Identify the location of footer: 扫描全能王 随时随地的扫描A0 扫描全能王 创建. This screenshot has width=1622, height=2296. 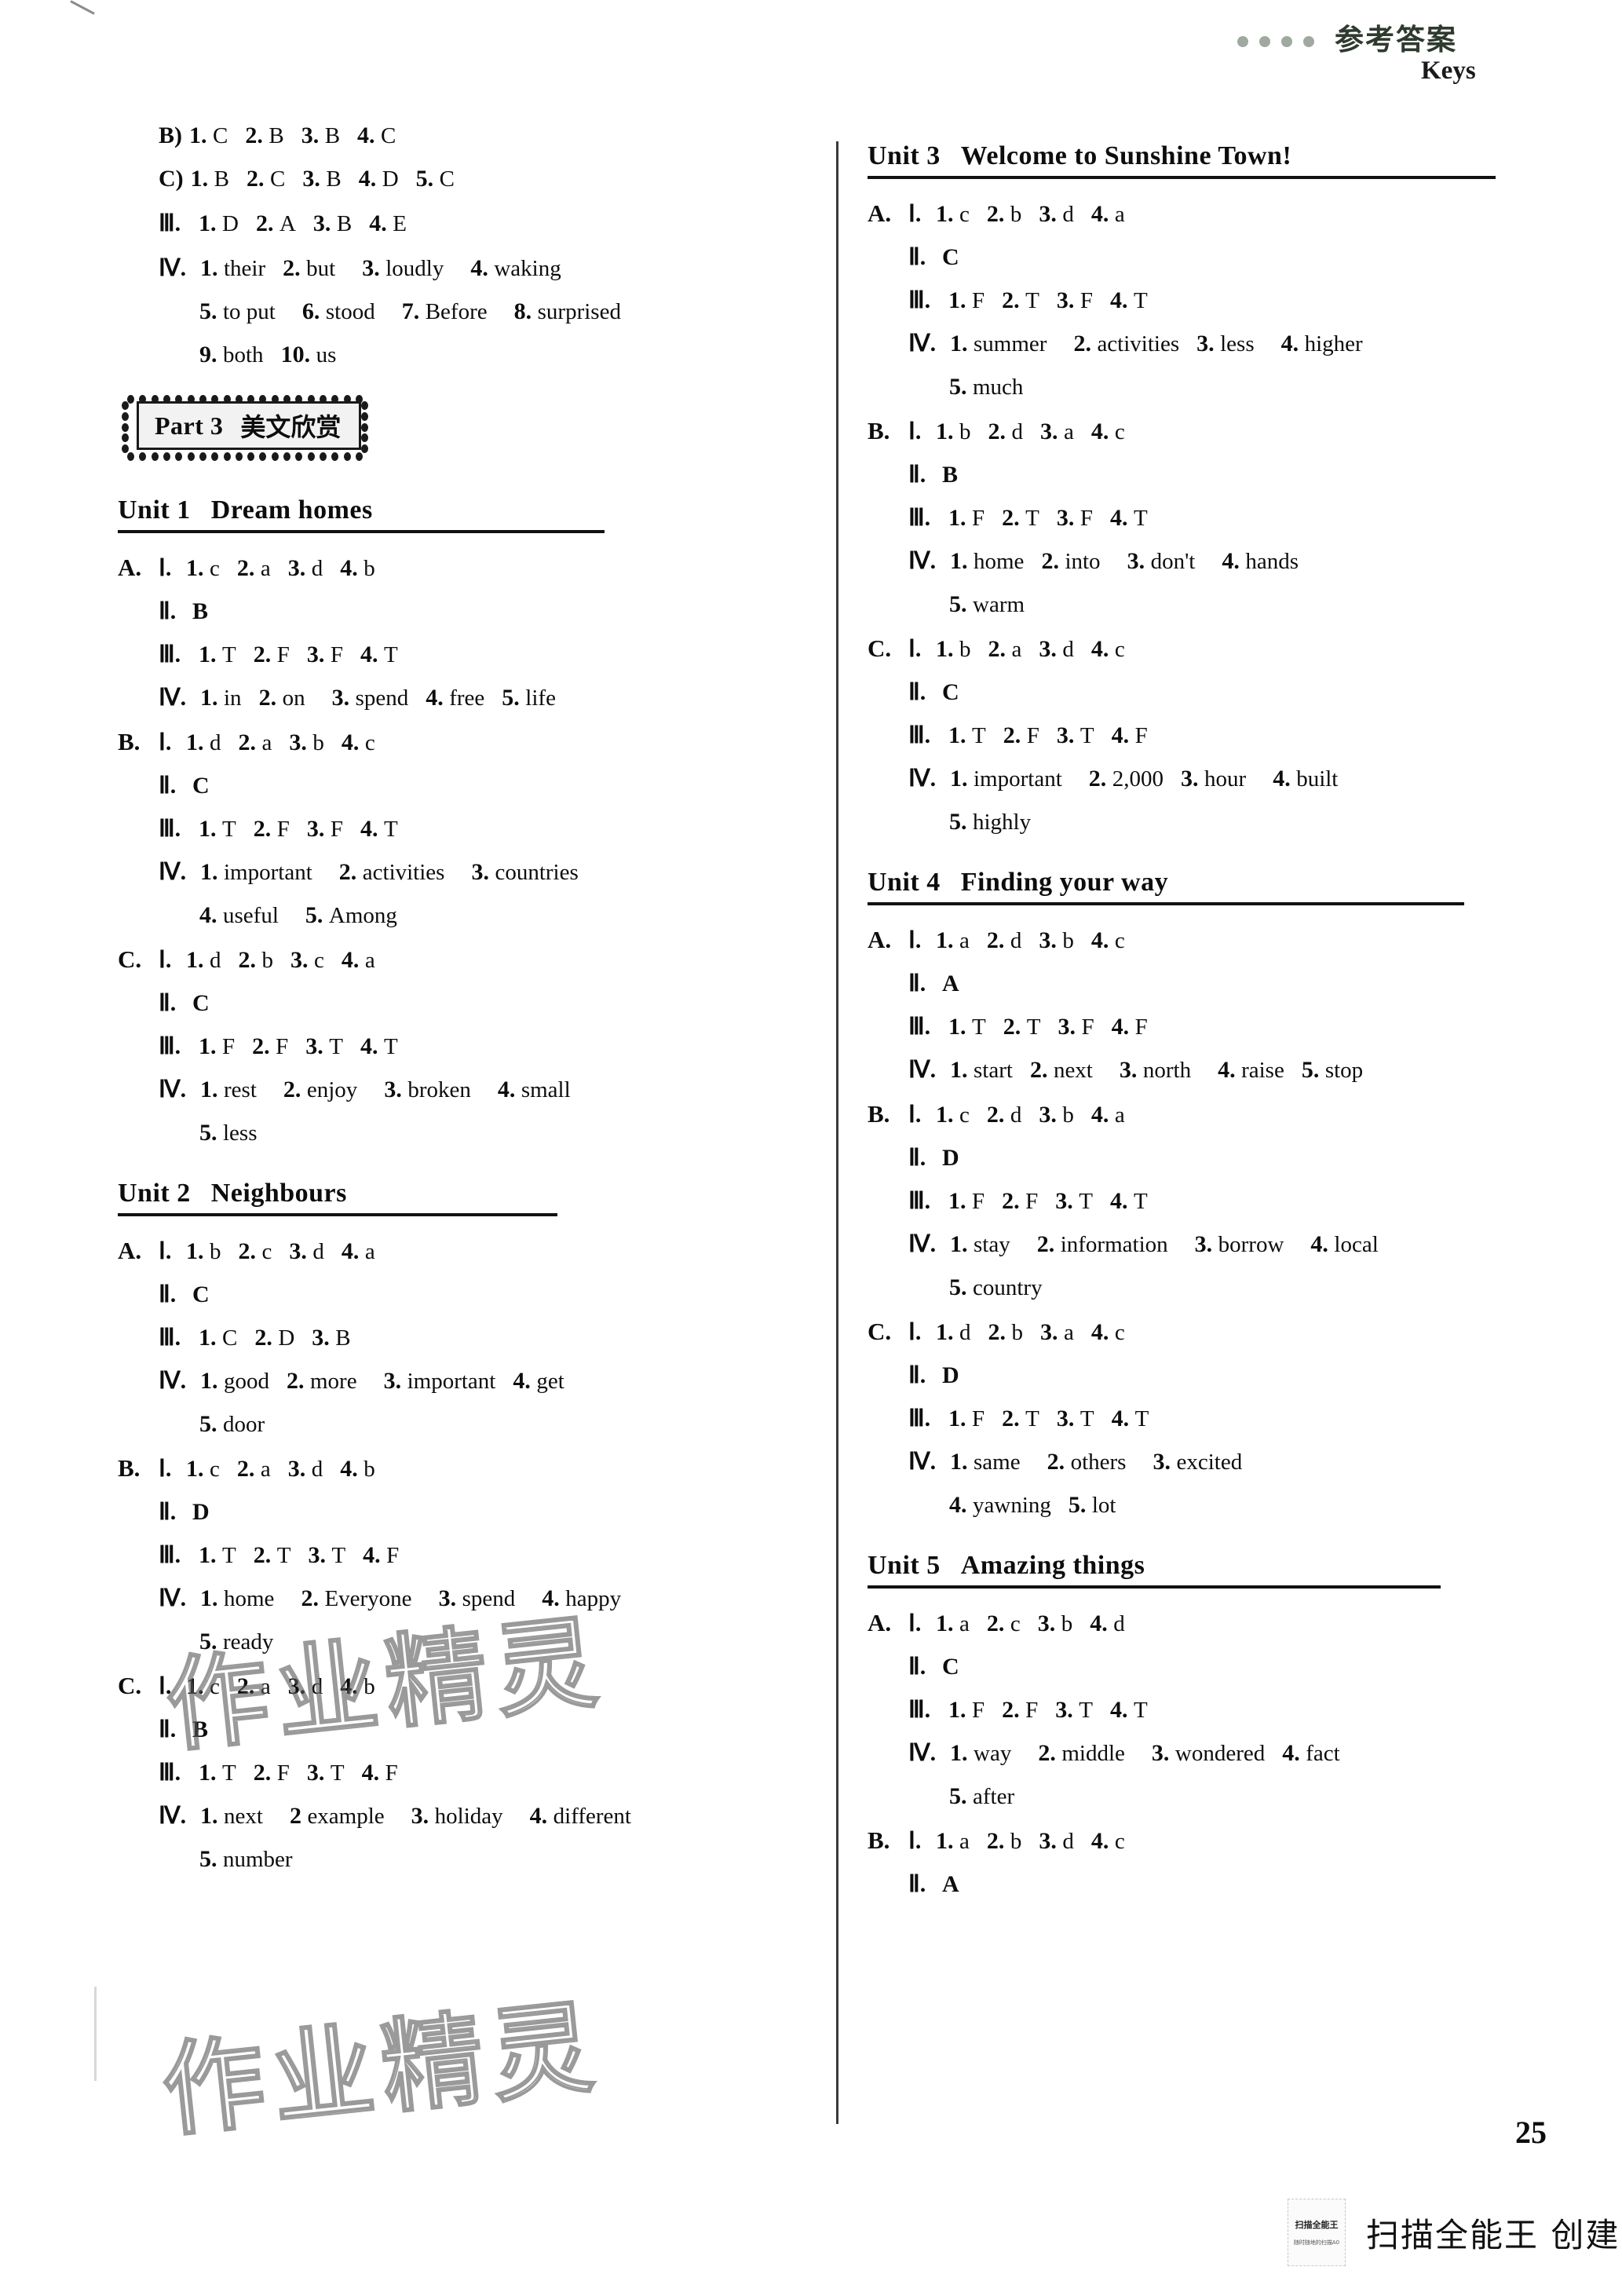
(1454, 2233).